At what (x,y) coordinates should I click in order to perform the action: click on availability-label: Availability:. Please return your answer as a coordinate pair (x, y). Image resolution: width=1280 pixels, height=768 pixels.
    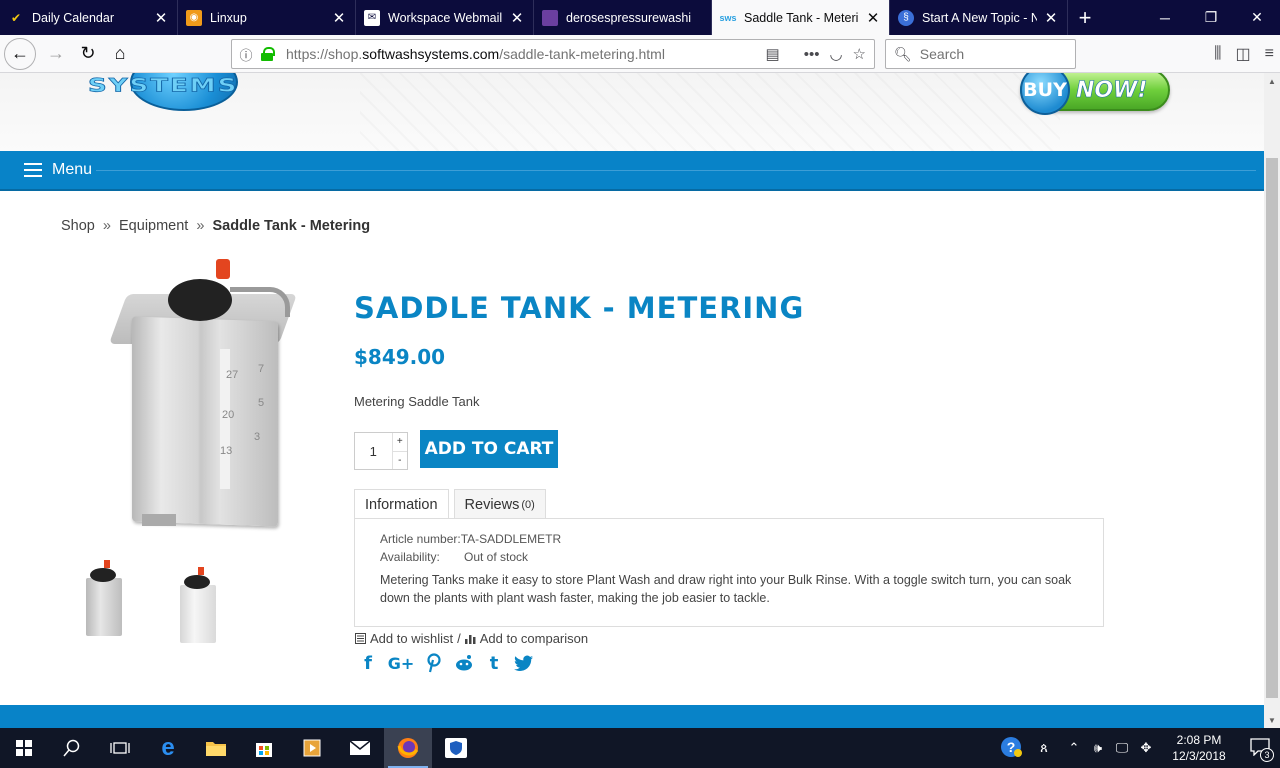
    Looking at the image, I should click on (410, 557).